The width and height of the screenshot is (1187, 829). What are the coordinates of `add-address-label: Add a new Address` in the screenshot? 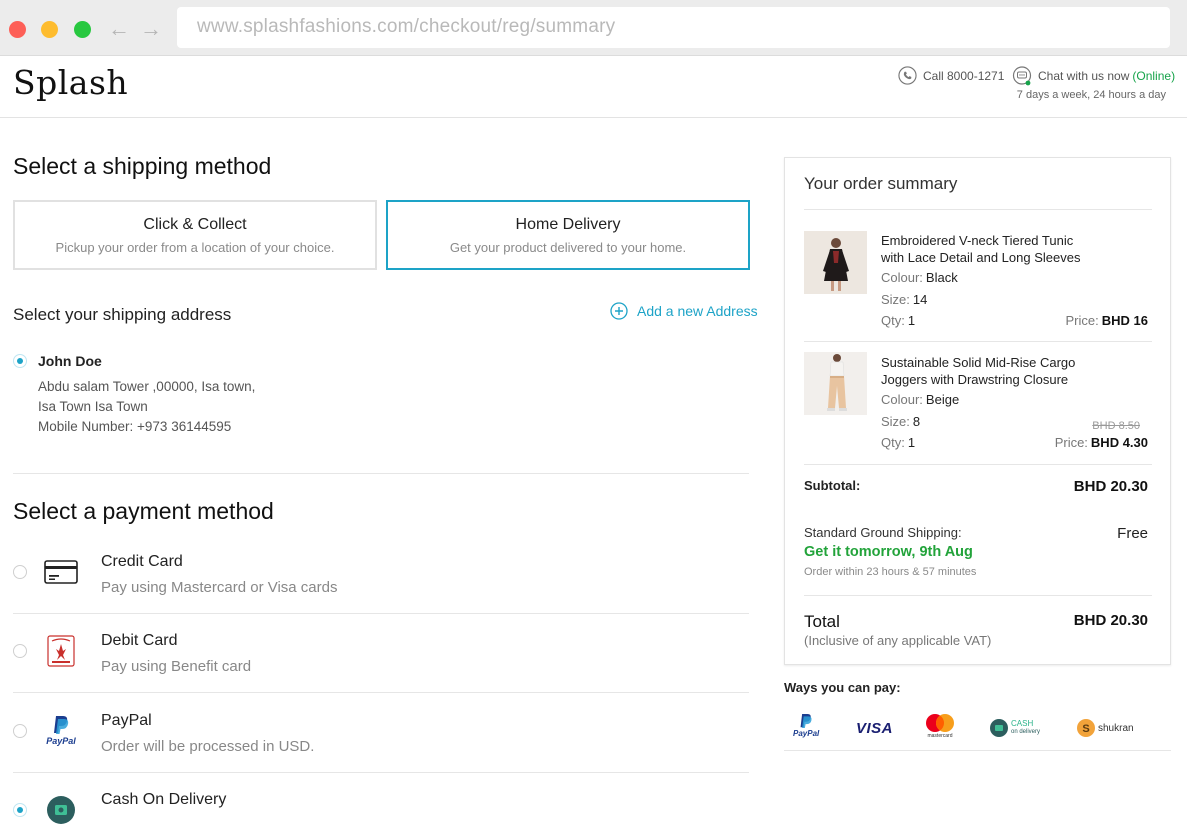 It's located at (697, 311).